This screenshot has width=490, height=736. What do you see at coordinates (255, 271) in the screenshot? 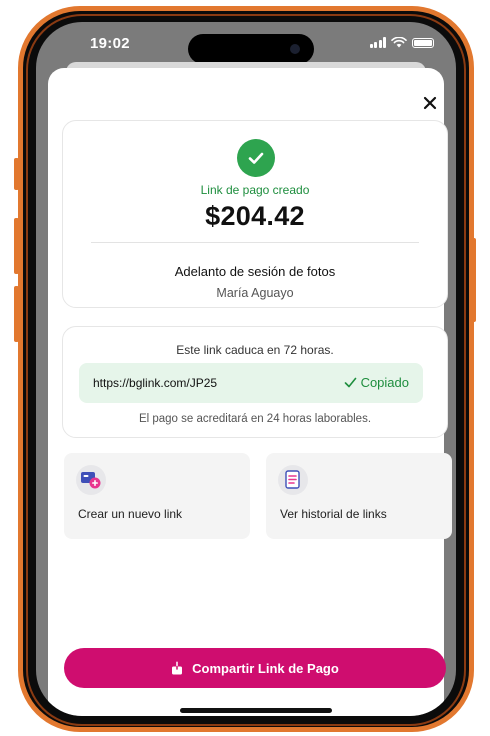
I see `payment-concept: Adelanto de sesión de fotos` at bounding box center [255, 271].